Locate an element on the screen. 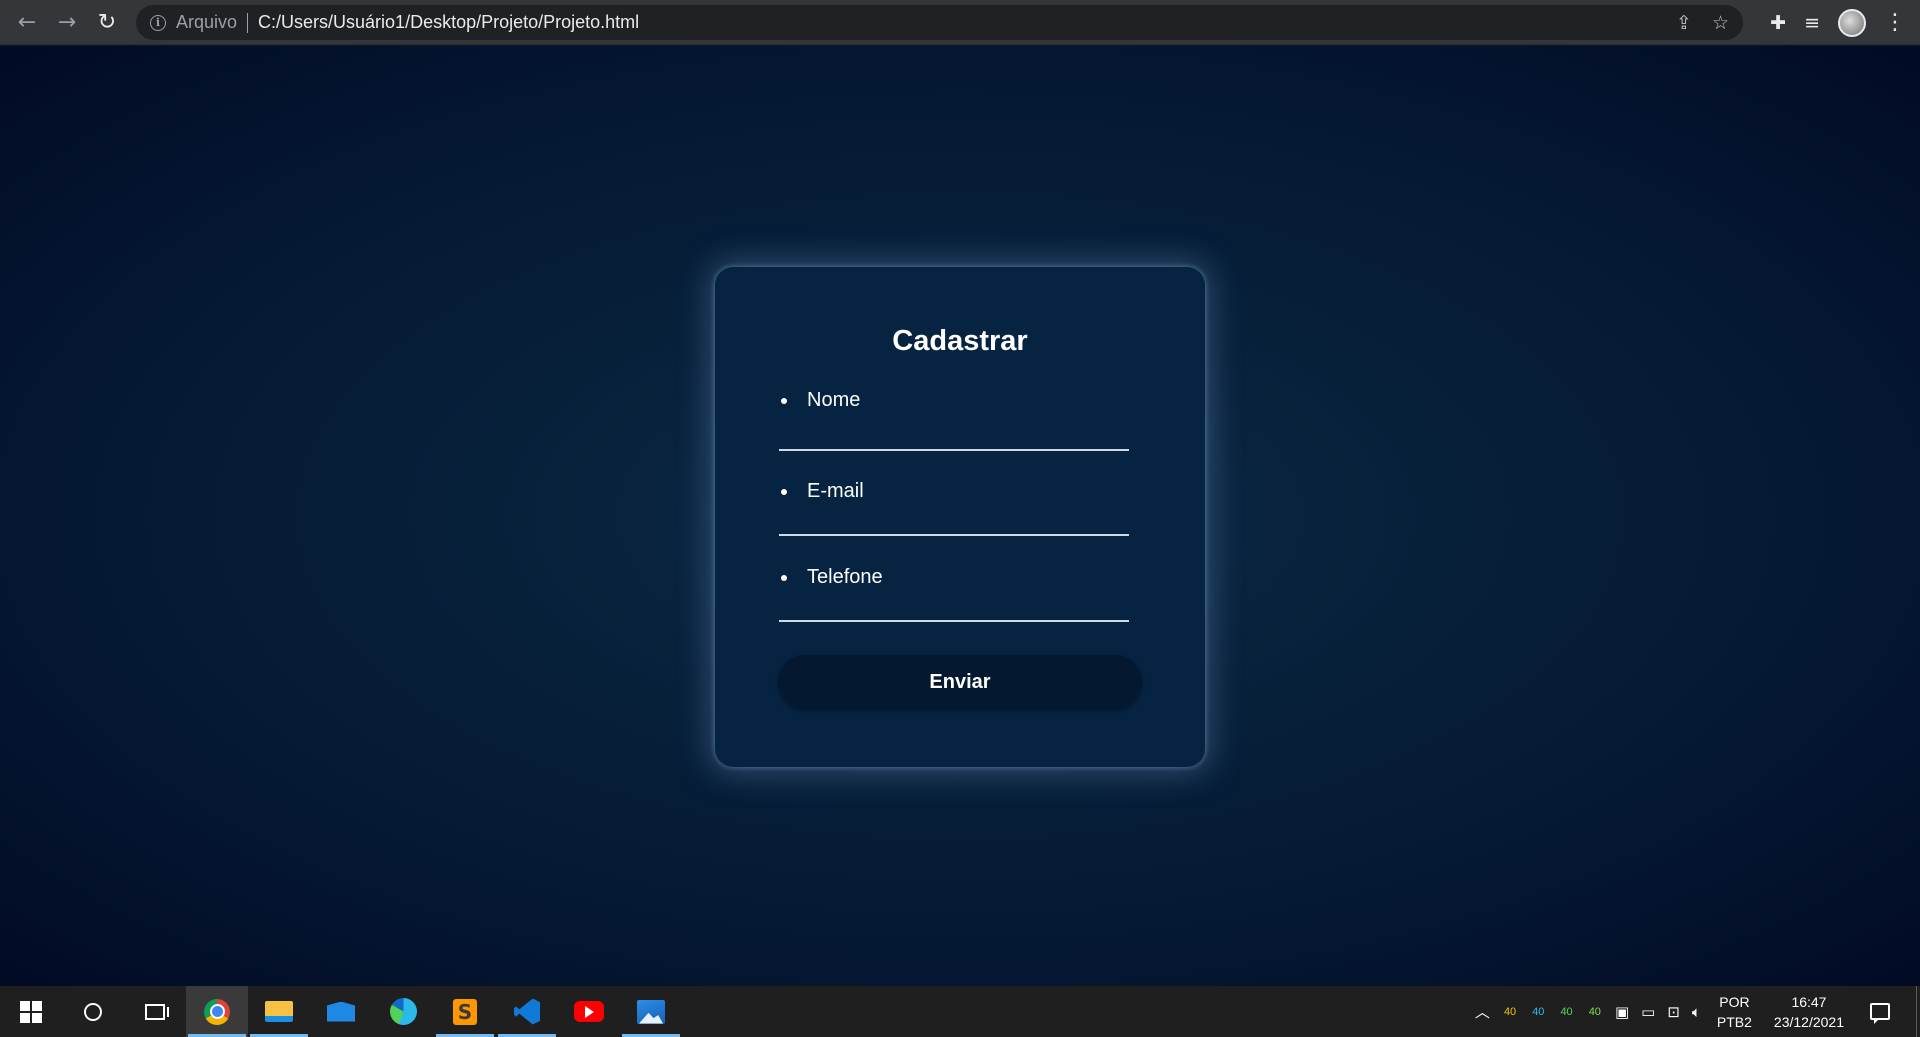  submit-button: Enviar is located at coordinates (960, 682).